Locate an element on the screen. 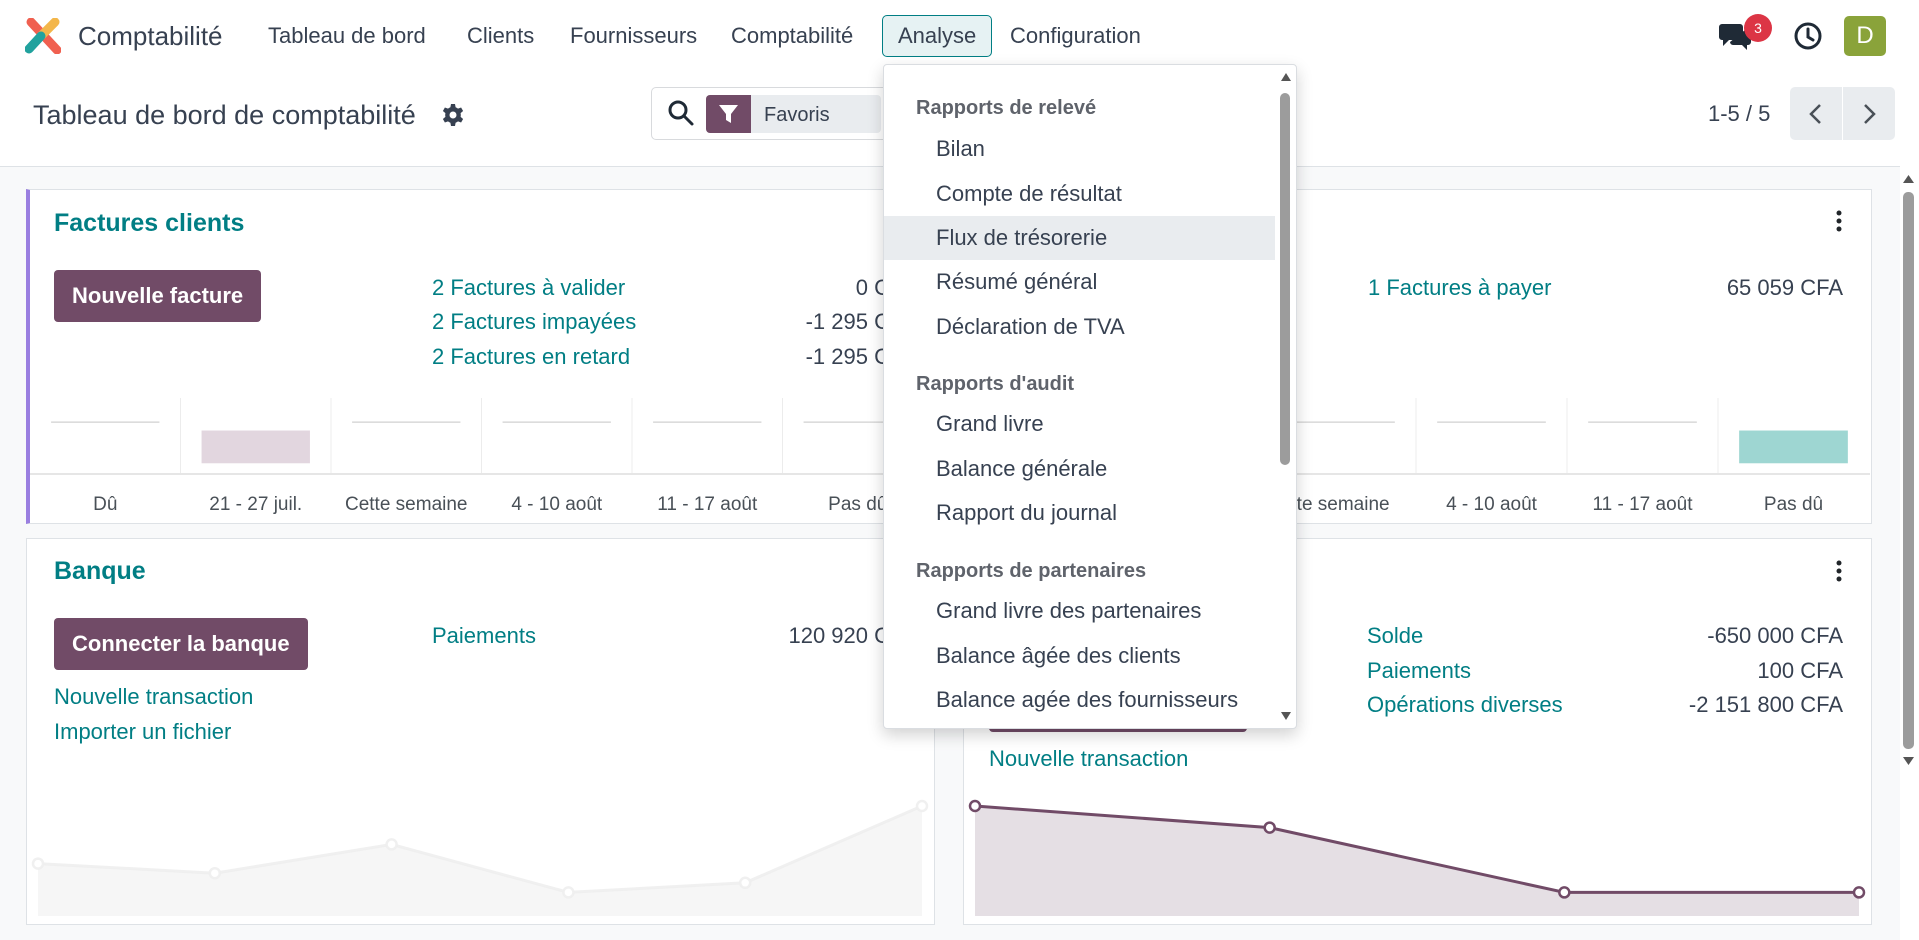 The width and height of the screenshot is (1919, 940). amount-misc-operations: -2 151 800 CFA is located at coordinates (1765, 704).